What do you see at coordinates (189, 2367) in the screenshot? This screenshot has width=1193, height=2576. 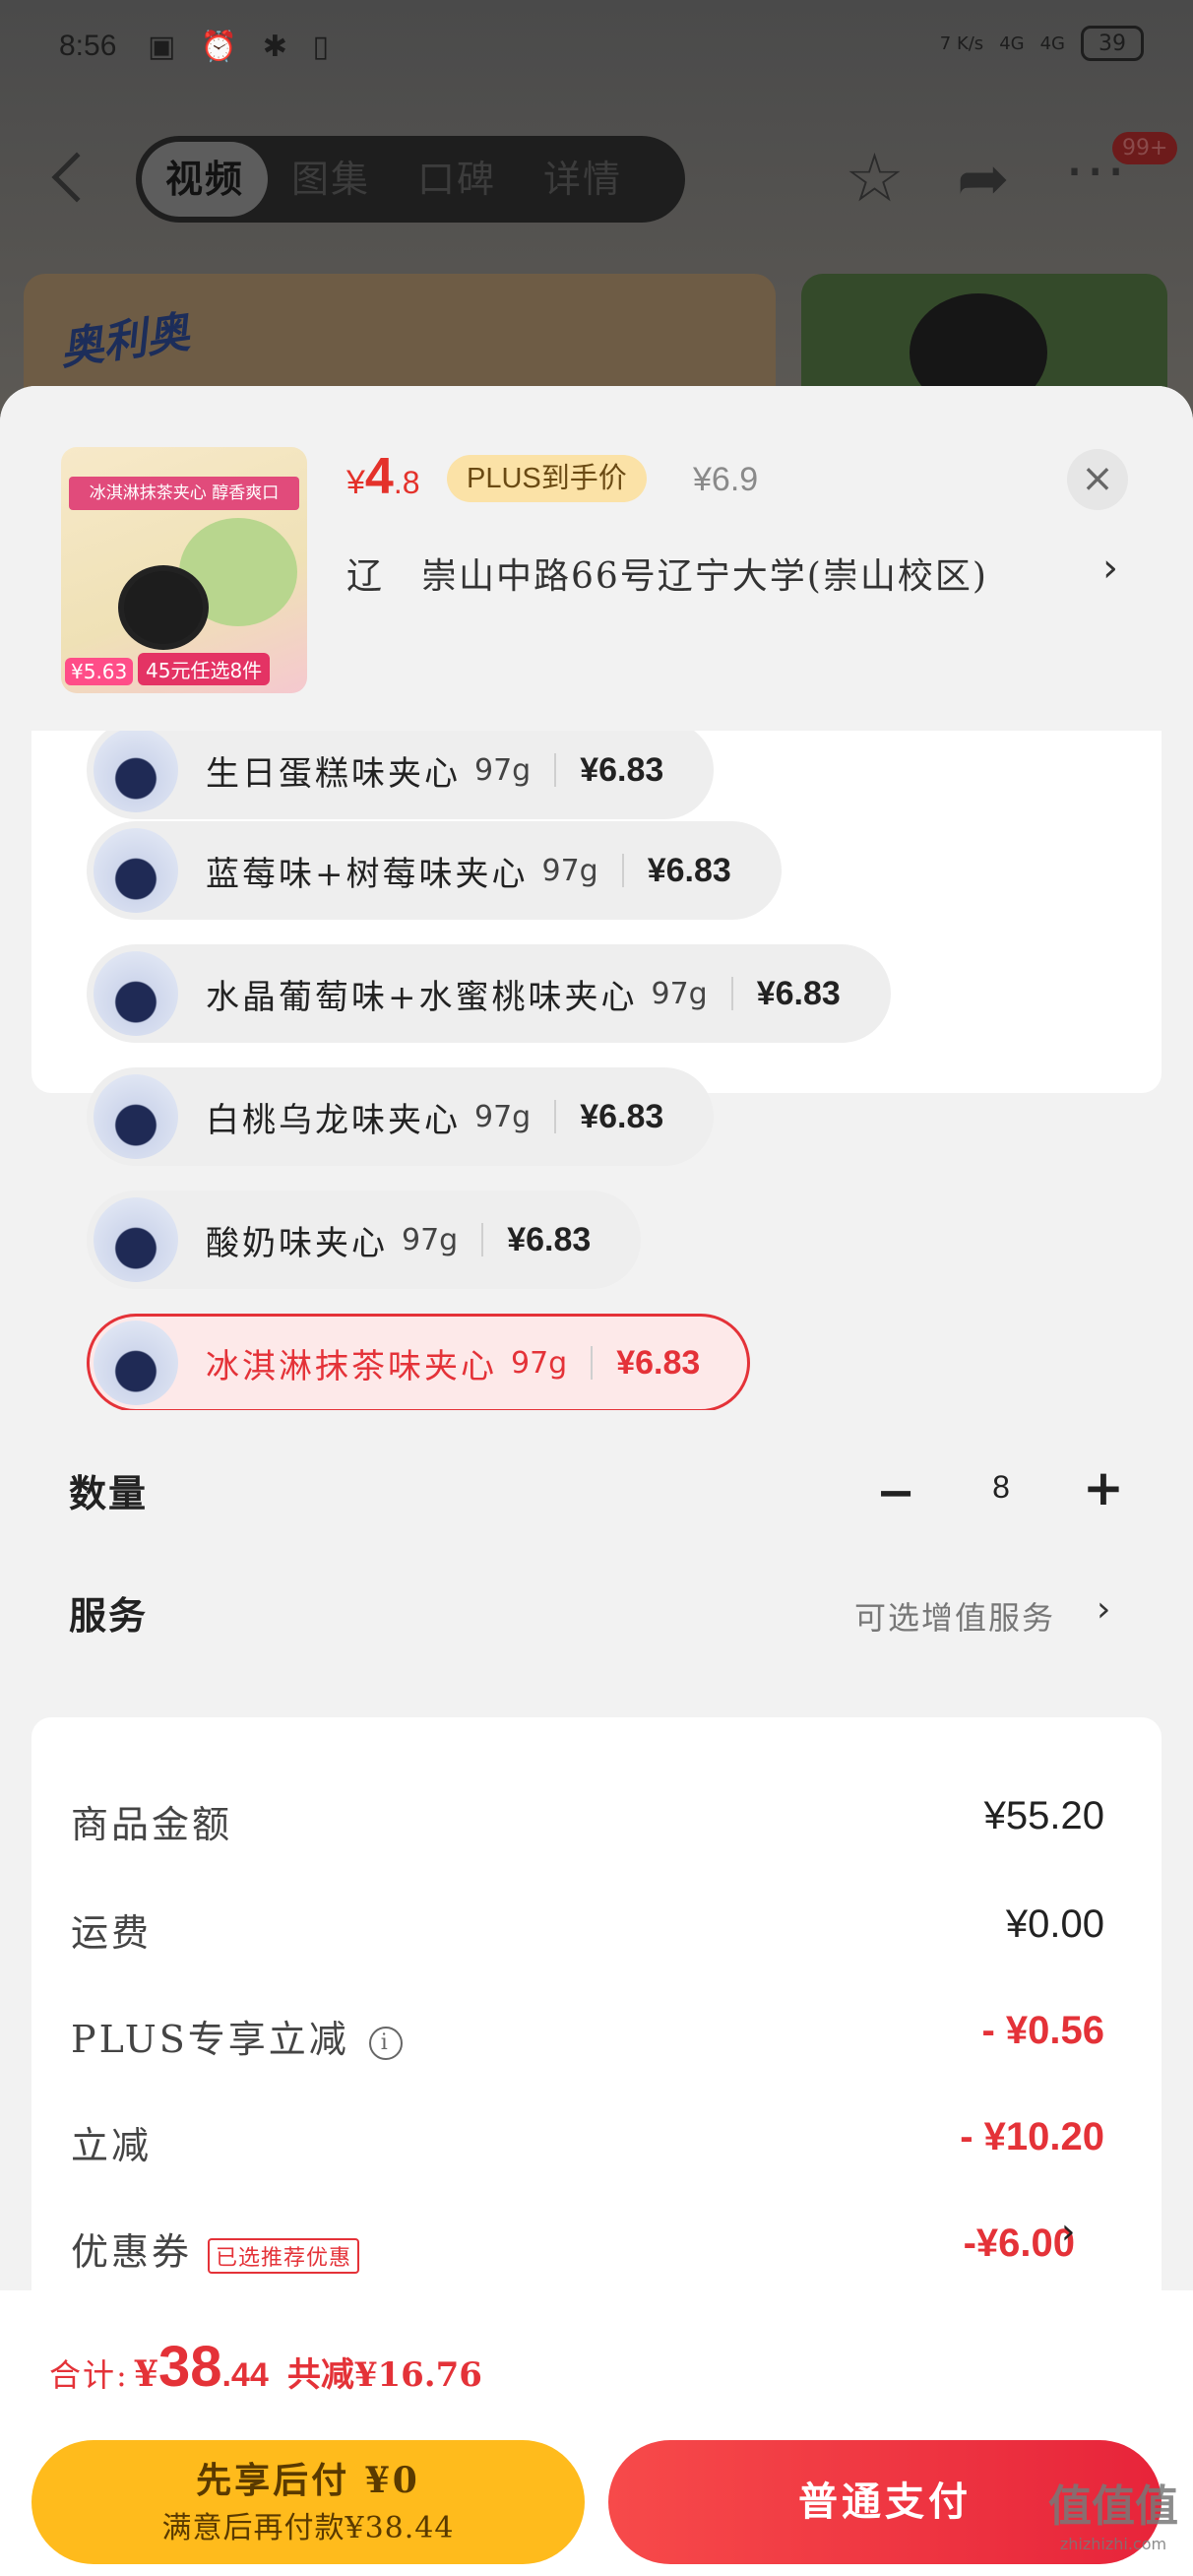 I see `total-integer: 38` at bounding box center [189, 2367].